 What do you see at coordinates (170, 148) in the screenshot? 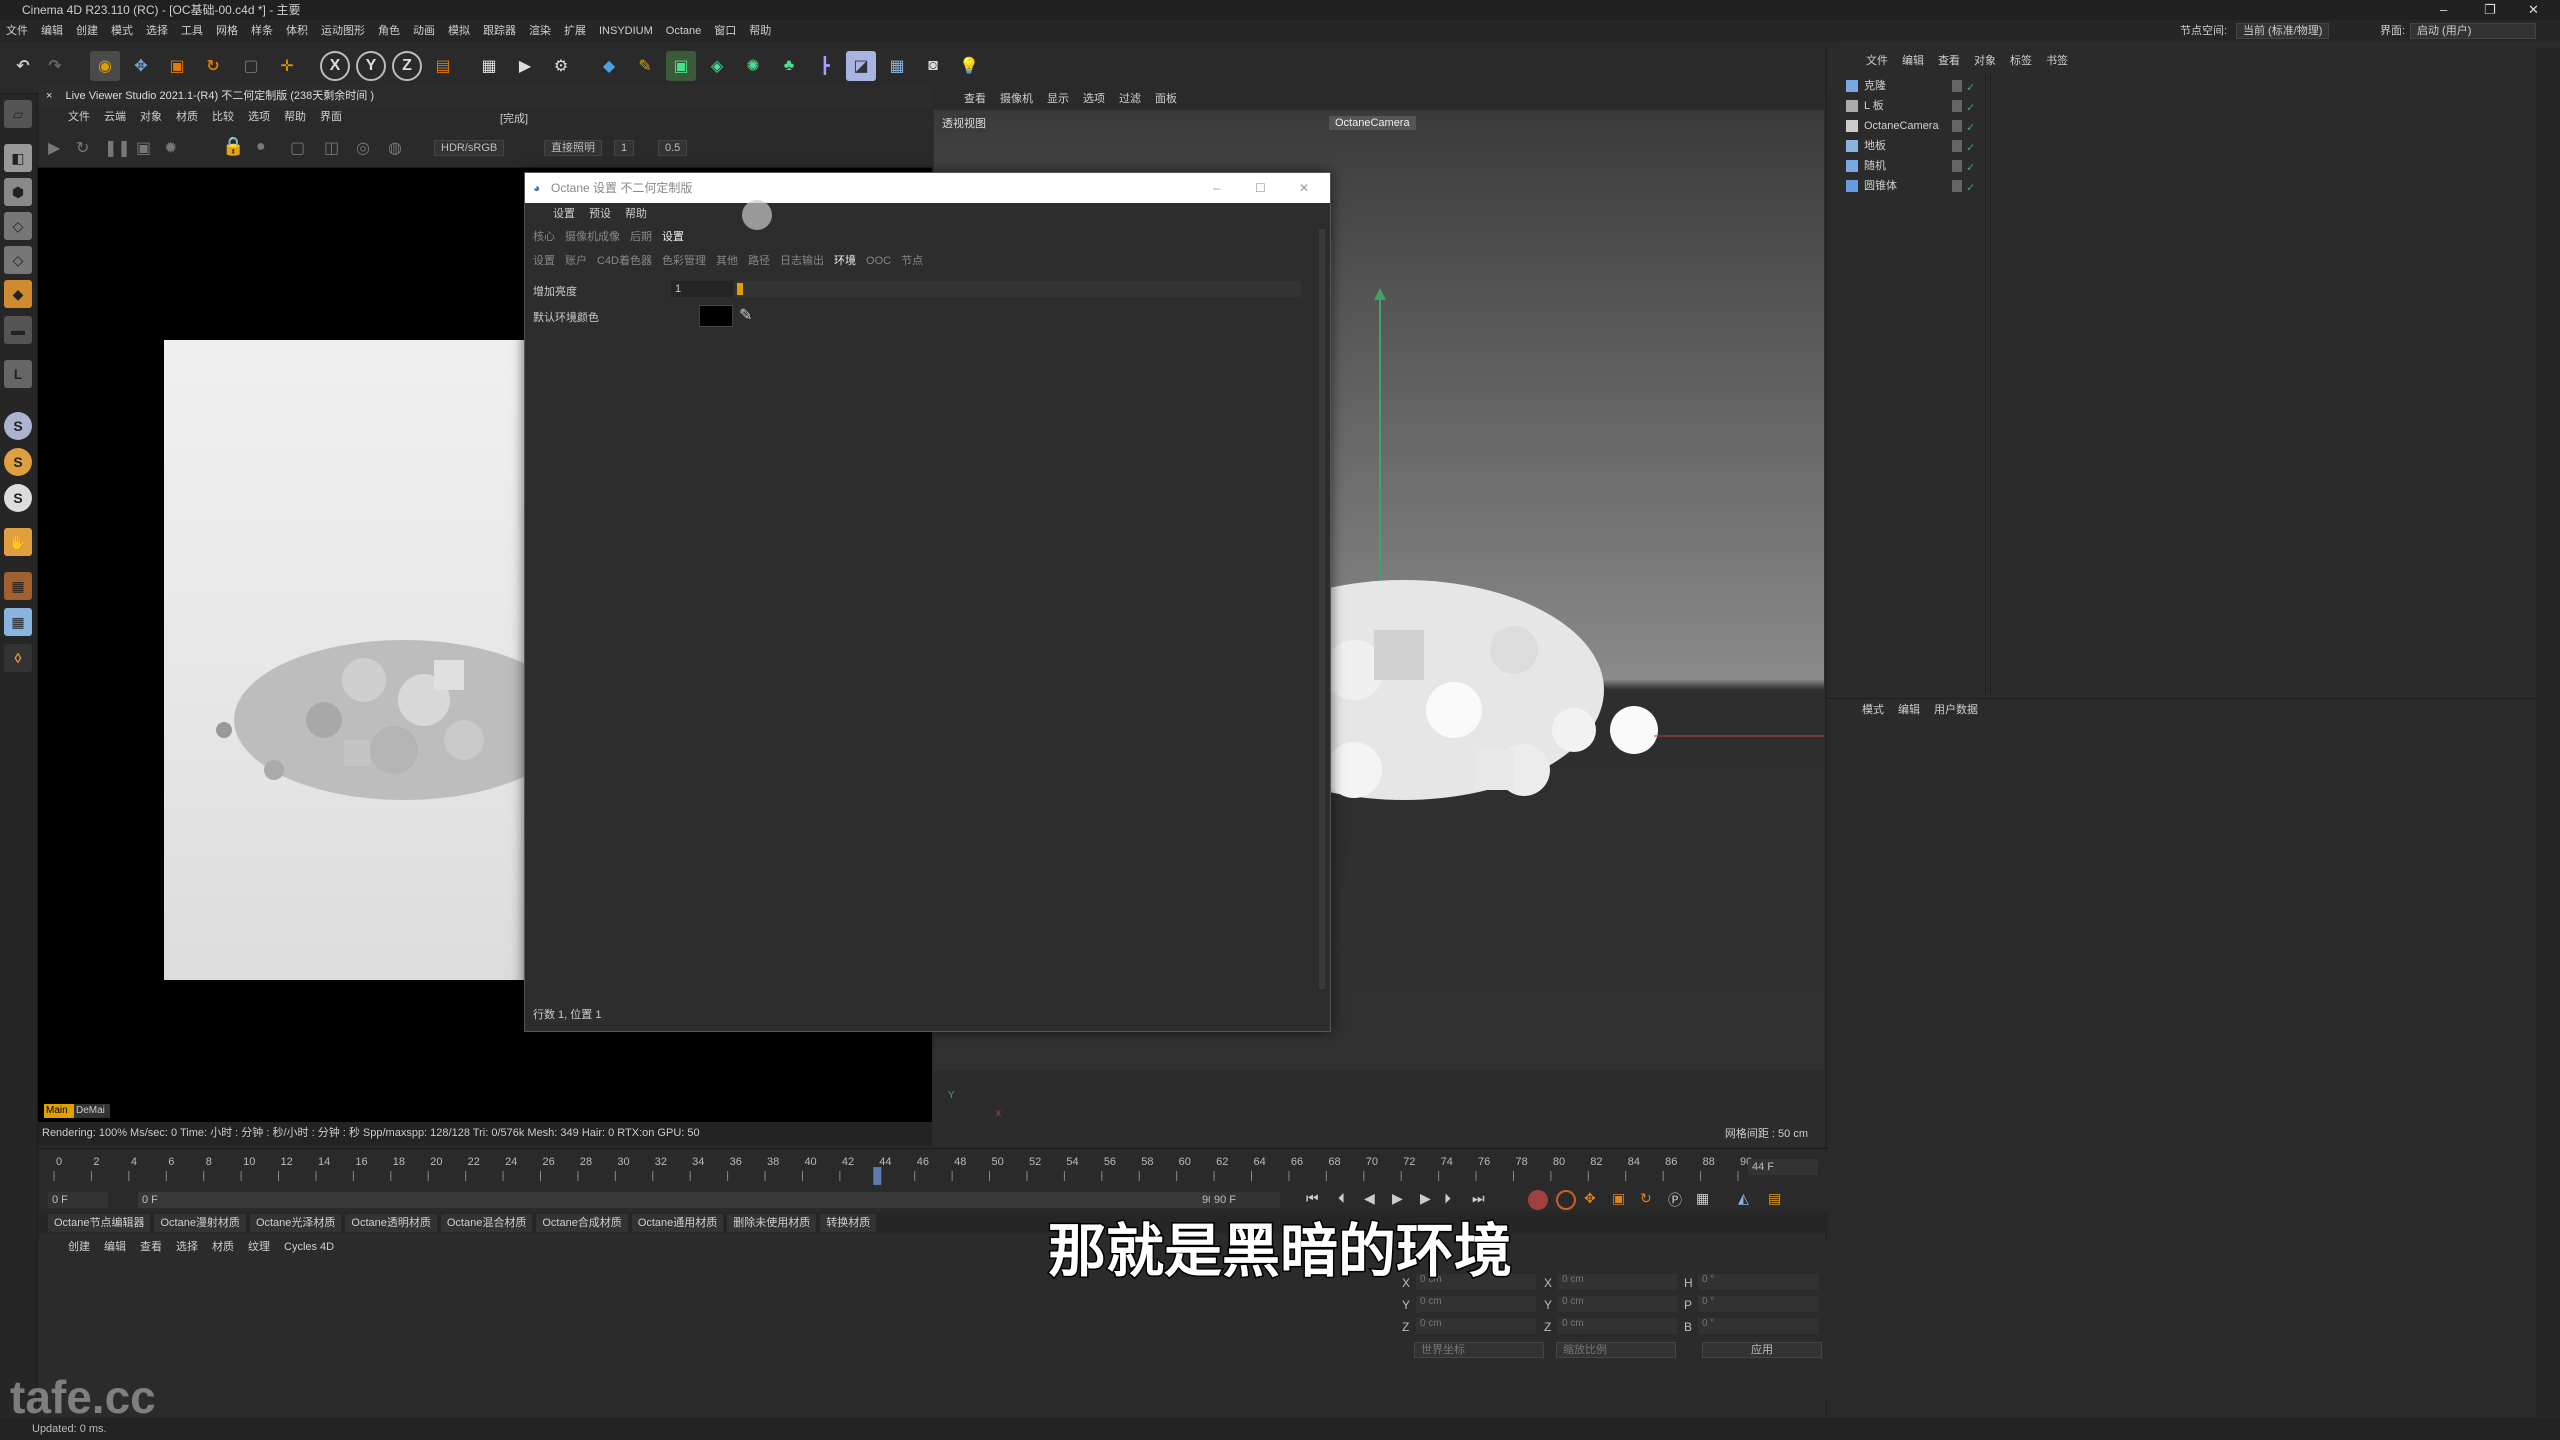
I see `settings-icon: ✹` at bounding box center [170, 148].